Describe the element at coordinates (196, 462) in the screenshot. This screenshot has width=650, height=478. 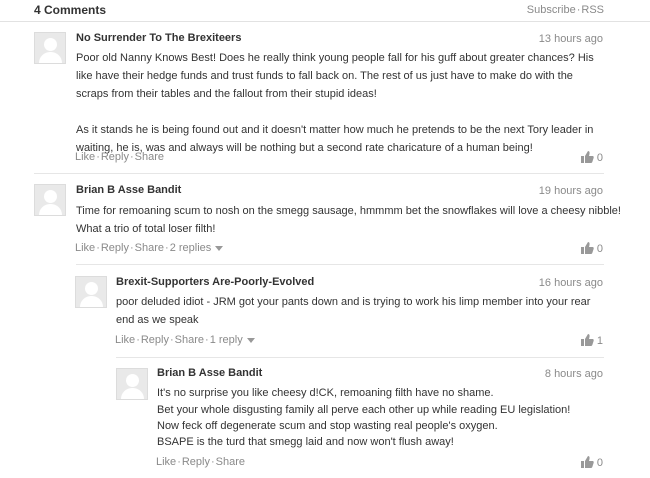
I see `reply-link: Reply` at that location.